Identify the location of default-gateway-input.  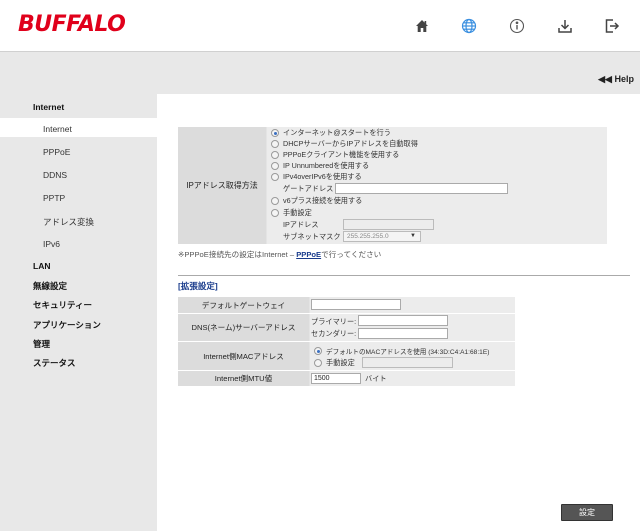
(356, 304).